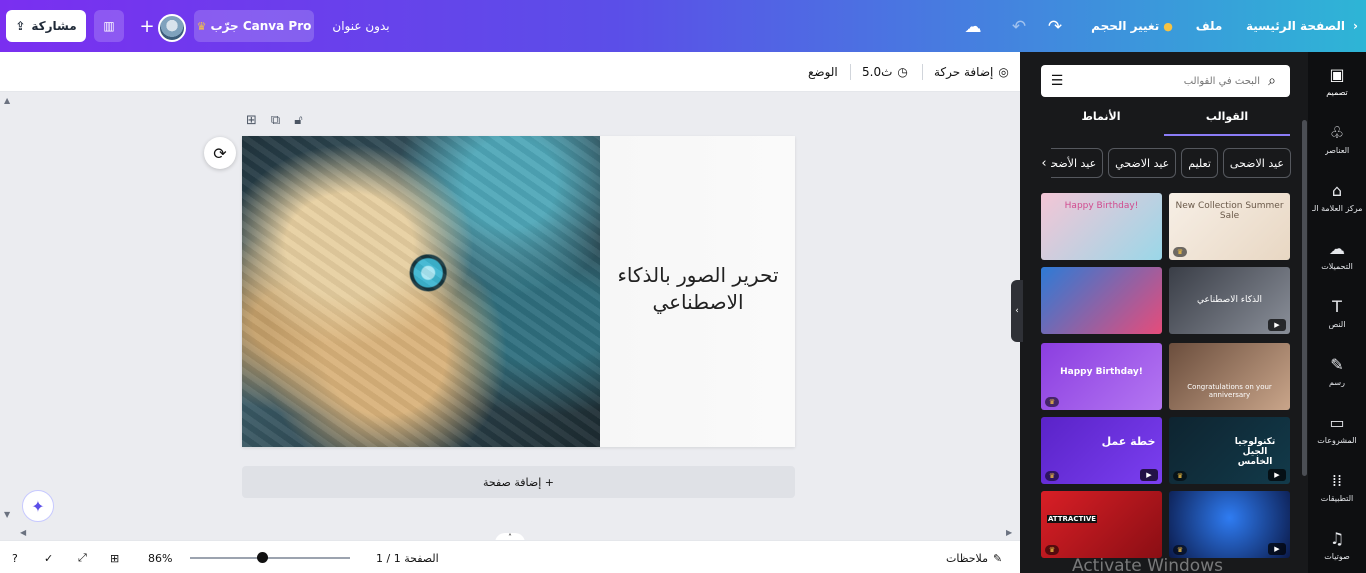 The height and width of the screenshot is (573, 1366). Describe the element at coordinates (1337, 538) in the screenshot. I see `music-icon: ♫` at that location.